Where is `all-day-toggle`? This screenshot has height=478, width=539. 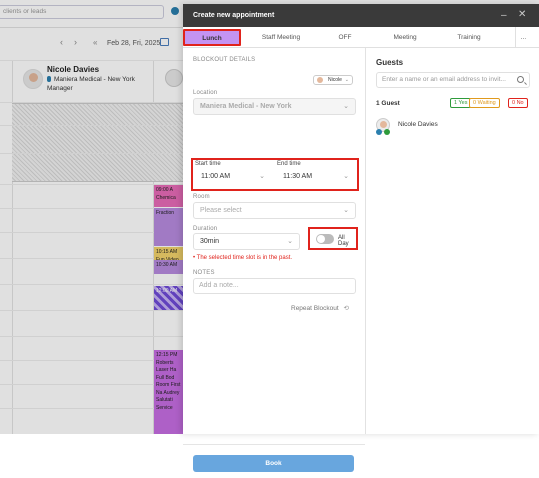
all-day-toggle is located at coordinates (325, 239).